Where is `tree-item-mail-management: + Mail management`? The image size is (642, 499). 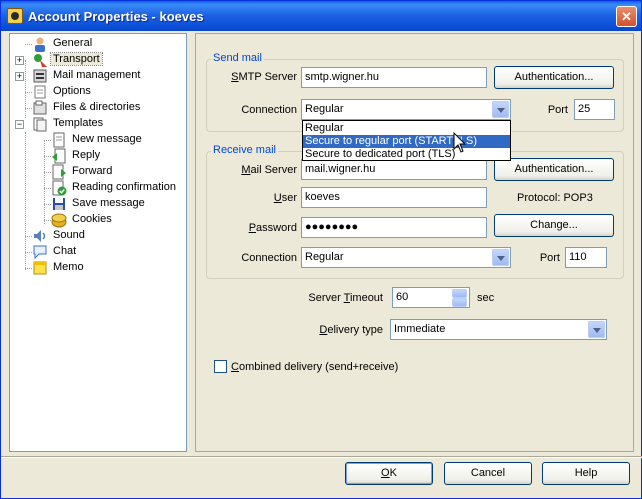
tree-item-mail-management: + Mail management is located at coordinates (98, 76).